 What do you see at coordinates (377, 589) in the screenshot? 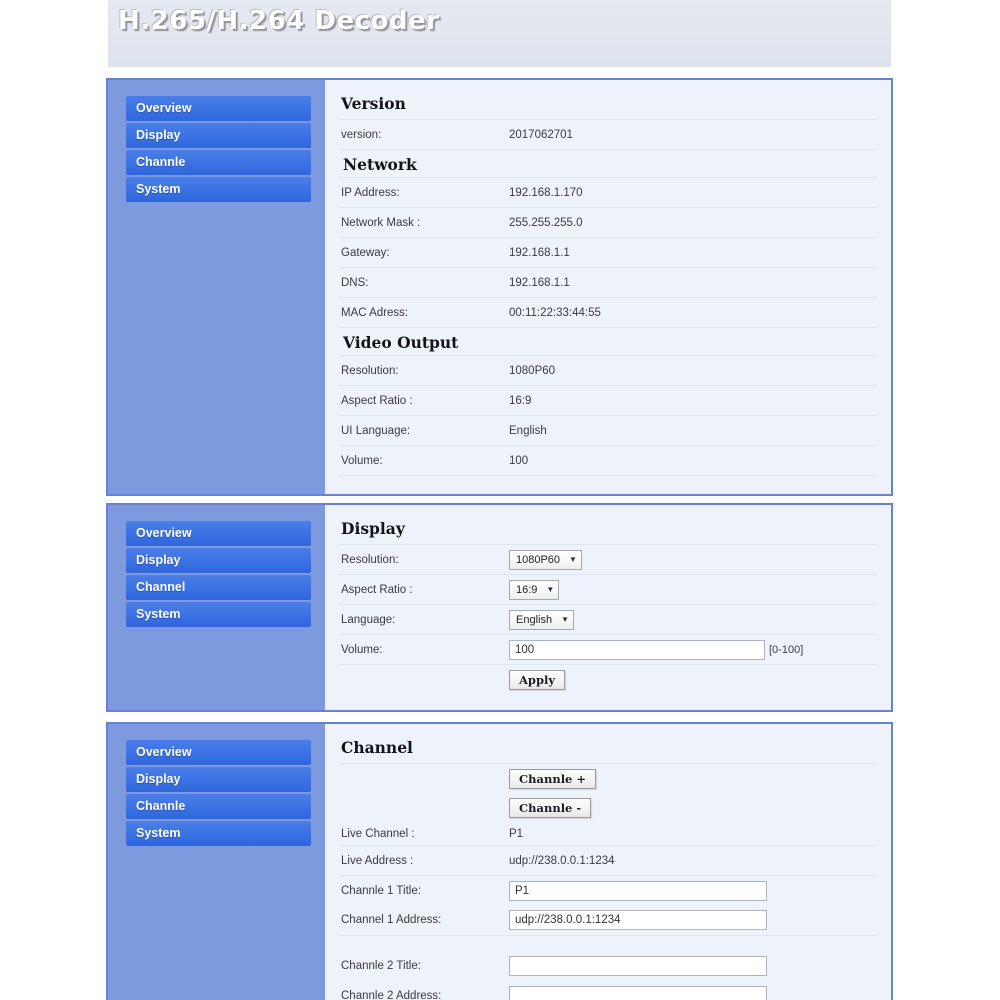
I see `aspect-ratio-label: Aspect Ratio :` at bounding box center [377, 589].